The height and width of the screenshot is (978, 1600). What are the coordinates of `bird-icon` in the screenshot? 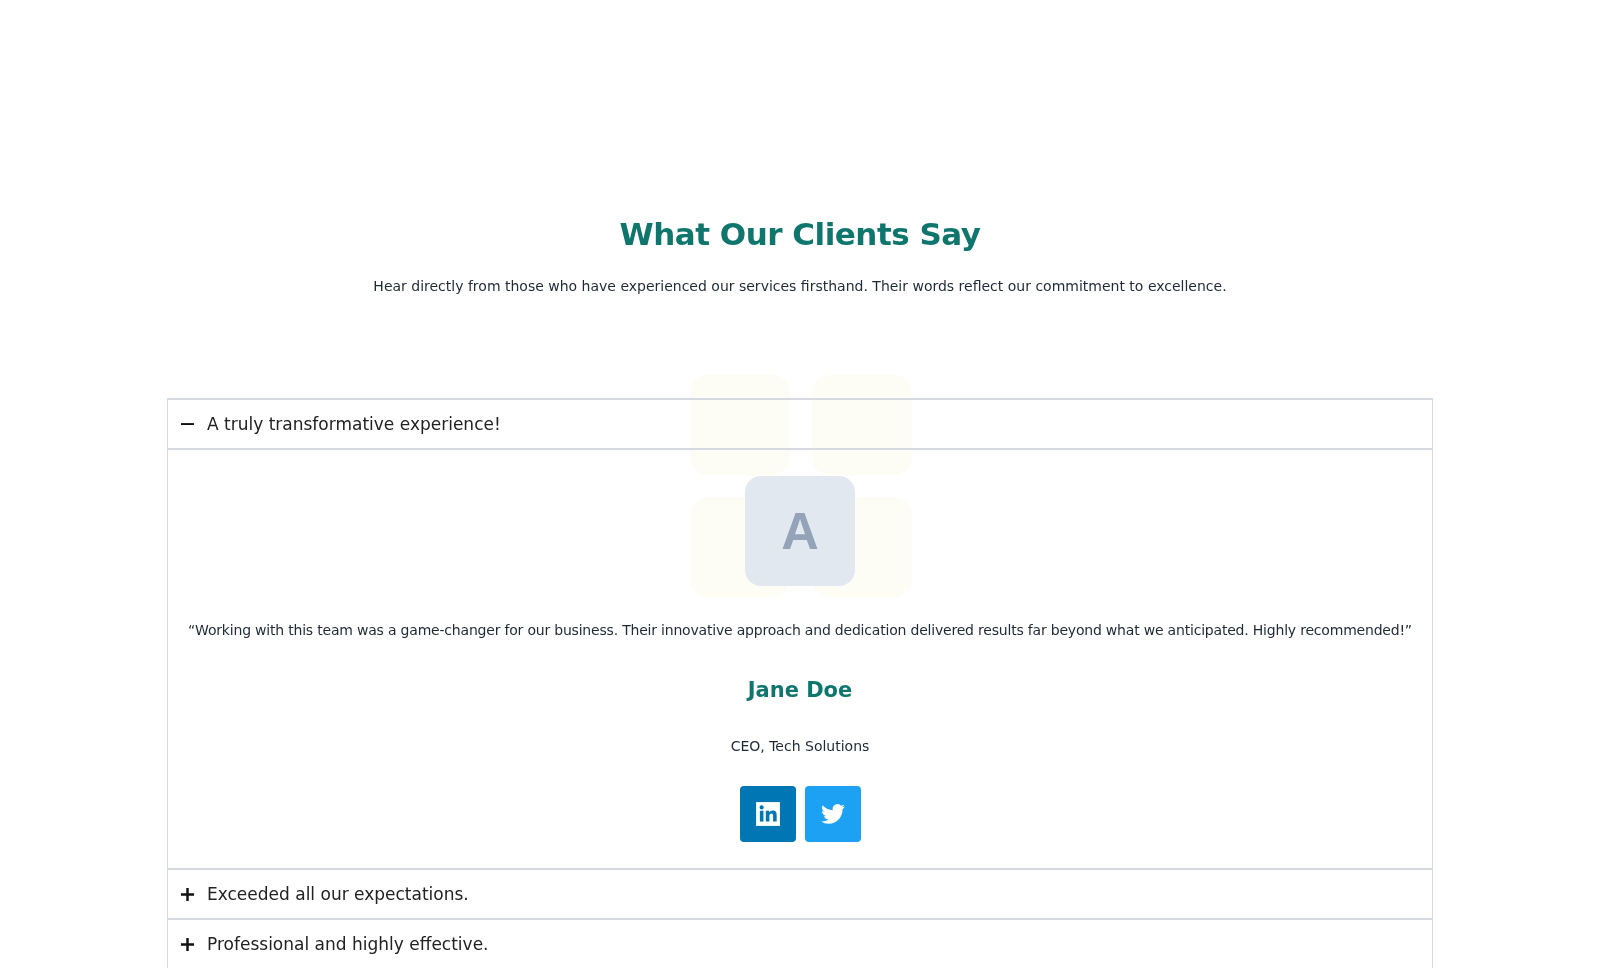 It's located at (832, 814).